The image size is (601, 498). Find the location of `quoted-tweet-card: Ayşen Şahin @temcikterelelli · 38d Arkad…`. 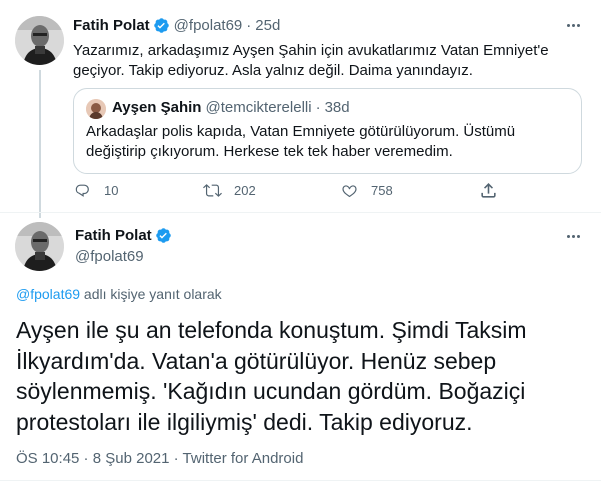

quoted-tweet-card: Ayşen Şahin @temcikterelelli · 38d Arkad… is located at coordinates (327, 131).